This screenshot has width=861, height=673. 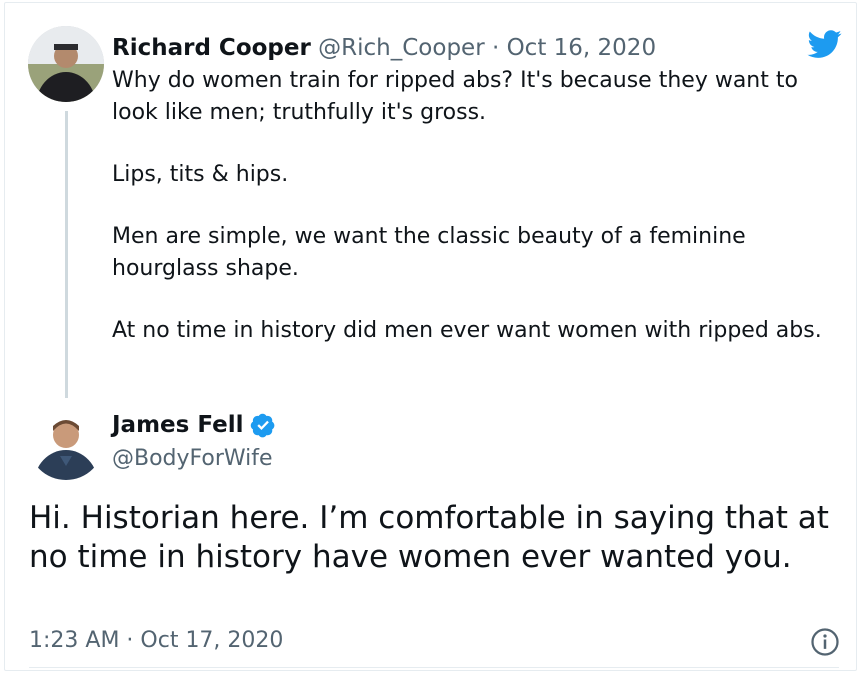 What do you see at coordinates (825, 642) in the screenshot?
I see `info-icon` at bounding box center [825, 642].